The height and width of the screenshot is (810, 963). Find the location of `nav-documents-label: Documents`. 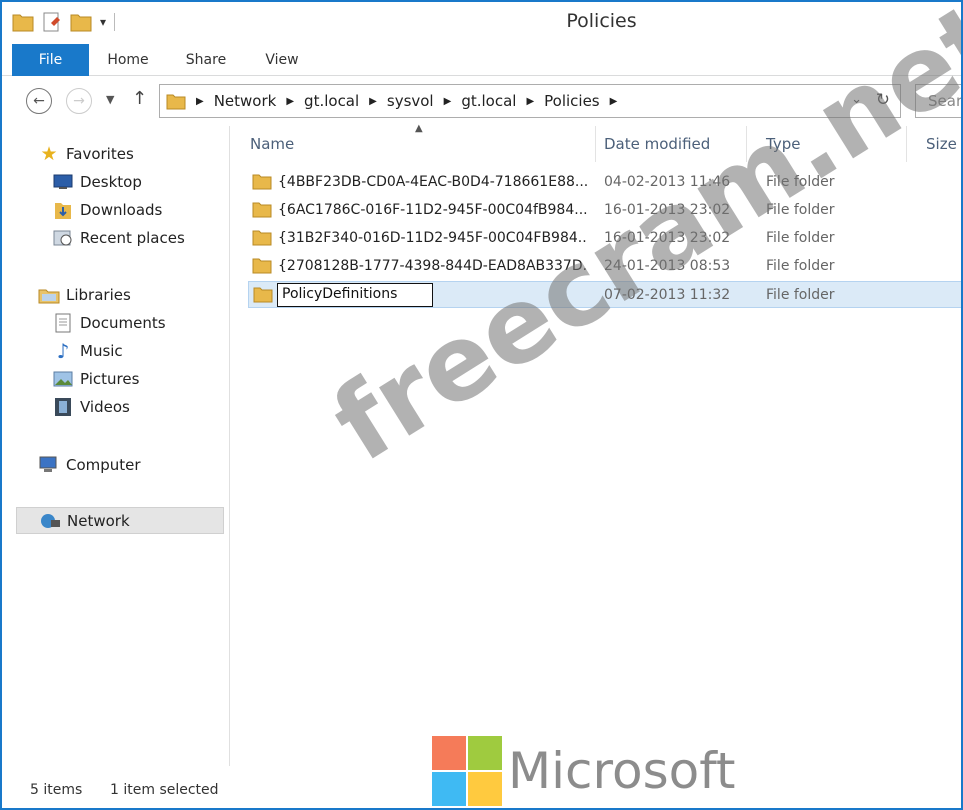

nav-documents-label: Documents is located at coordinates (123, 322).